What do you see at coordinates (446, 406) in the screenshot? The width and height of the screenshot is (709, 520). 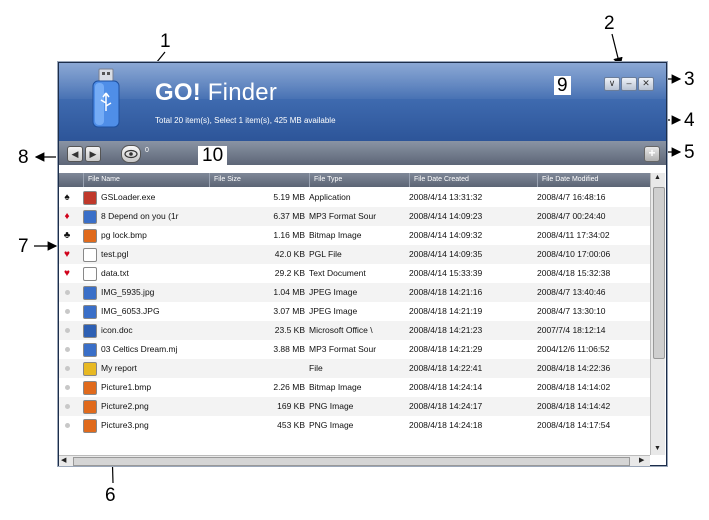 I see `file-date-created: 2008/4/18 14:24:17` at bounding box center [446, 406].